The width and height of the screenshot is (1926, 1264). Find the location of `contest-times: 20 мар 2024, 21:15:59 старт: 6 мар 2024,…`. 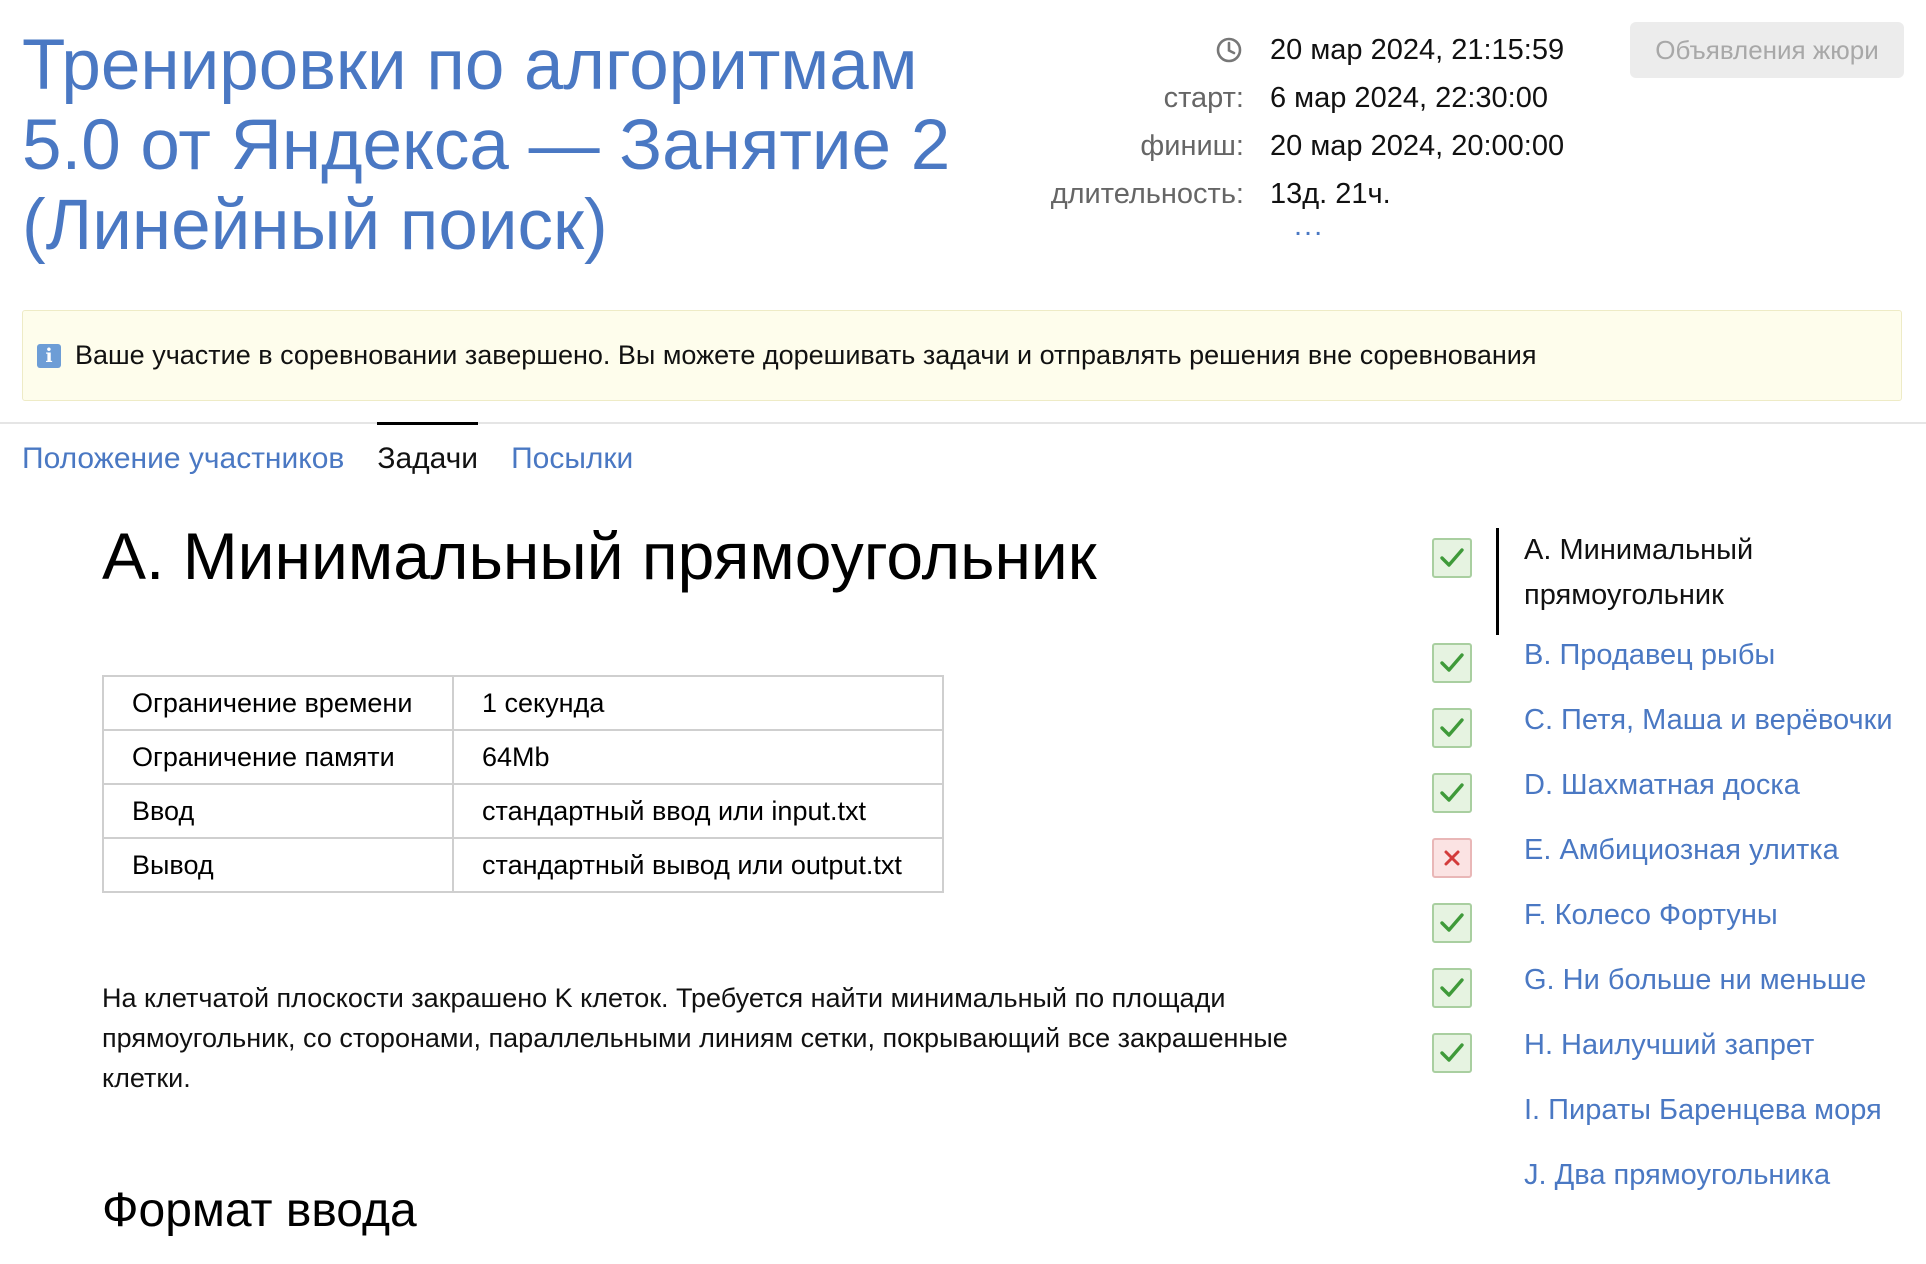

contest-times: 20 мар 2024, 21:15:59 старт: 6 мар 2024,… is located at coordinates (1320, 122).